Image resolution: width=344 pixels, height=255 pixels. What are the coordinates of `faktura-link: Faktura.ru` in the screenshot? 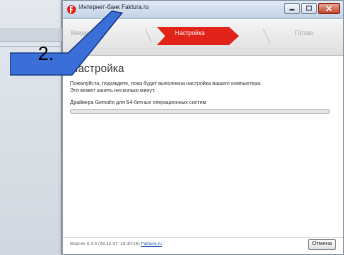 It's located at (151, 243).